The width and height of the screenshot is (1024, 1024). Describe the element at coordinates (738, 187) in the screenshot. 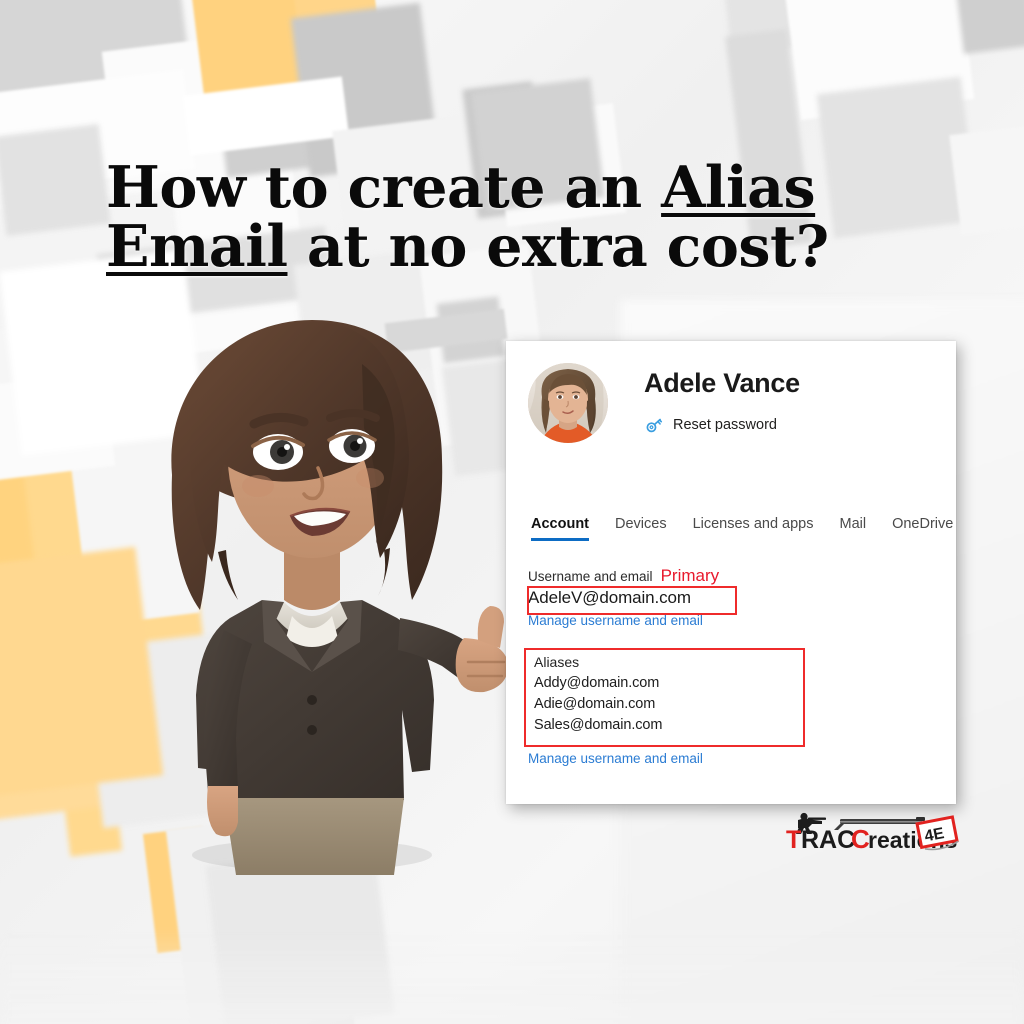

I see `headline-part-alias: Alias` at that location.